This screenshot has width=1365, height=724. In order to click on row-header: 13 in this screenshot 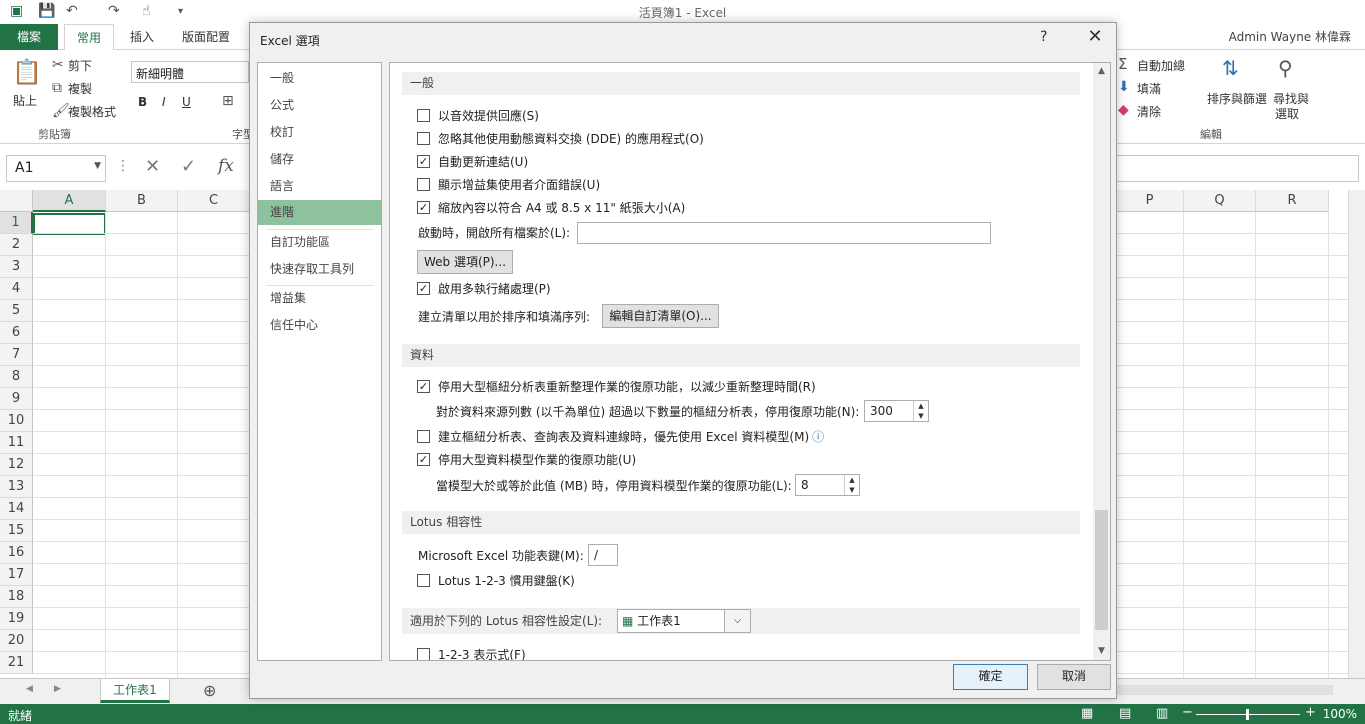, I will do `click(16, 487)`.